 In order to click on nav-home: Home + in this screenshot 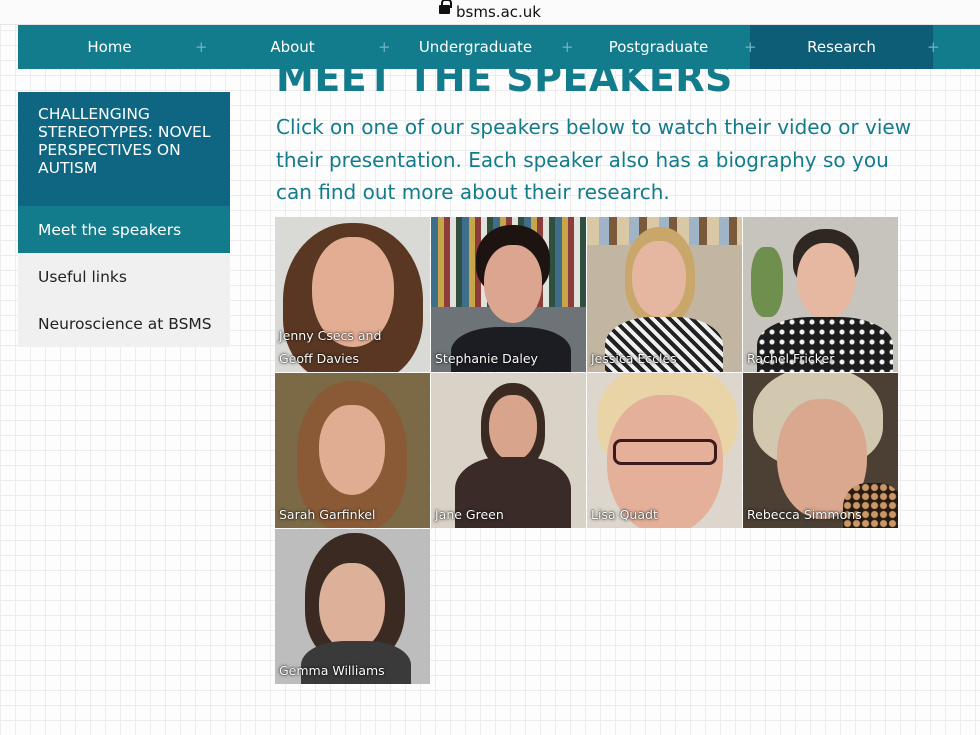, I will do `click(112, 47)`.